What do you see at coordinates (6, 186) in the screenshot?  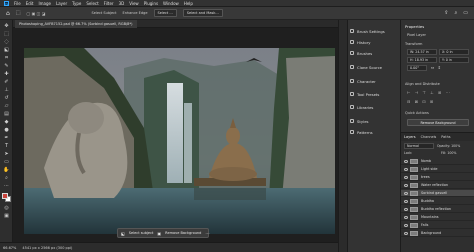 I see `more-tools-icon: ⋯` at bounding box center [6, 186].